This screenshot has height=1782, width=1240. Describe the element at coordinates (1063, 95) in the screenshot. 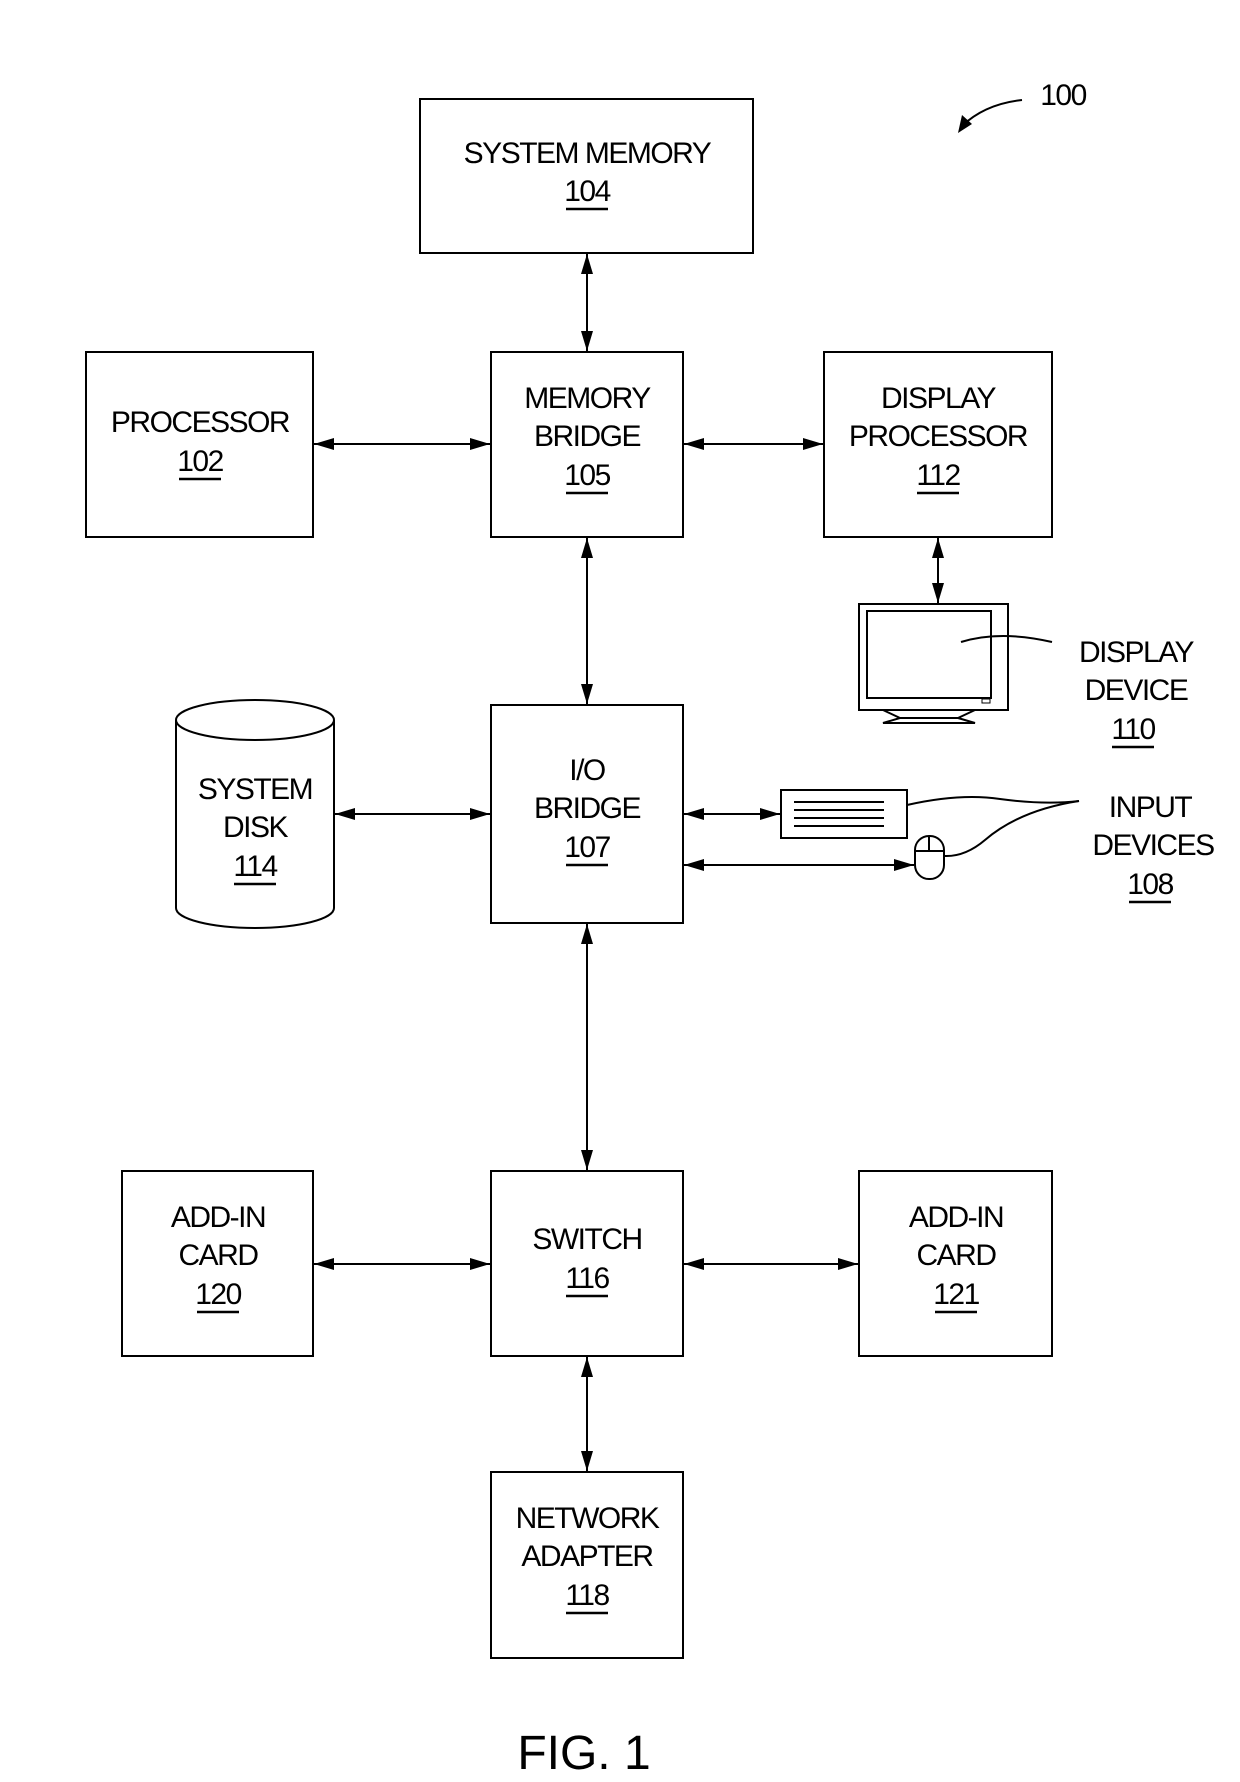

I see `figure-reference-label: 100` at that location.